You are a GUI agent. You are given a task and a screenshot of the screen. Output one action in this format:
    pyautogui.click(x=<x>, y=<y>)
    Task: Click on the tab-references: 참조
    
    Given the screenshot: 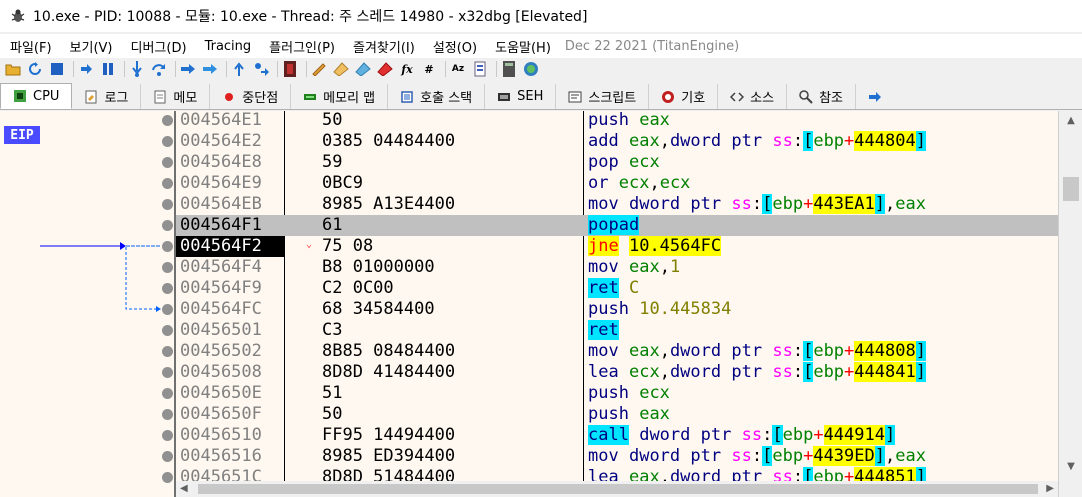 What is the action you would take?
    pyautogui.click(x=821, y=96)
    